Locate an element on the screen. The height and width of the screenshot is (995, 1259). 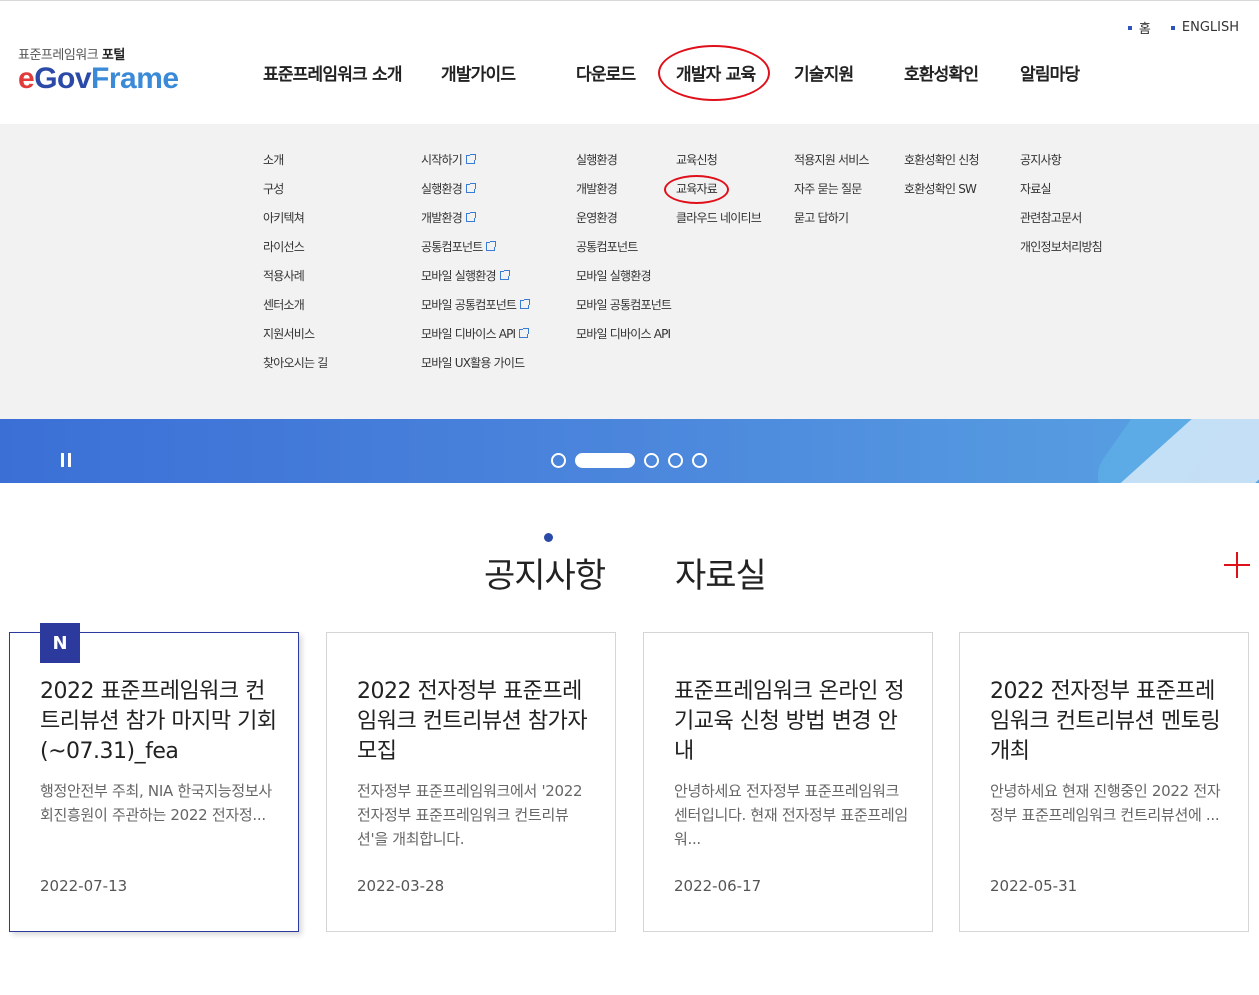
active-tab-indicator is located at coordinates (548, 537).